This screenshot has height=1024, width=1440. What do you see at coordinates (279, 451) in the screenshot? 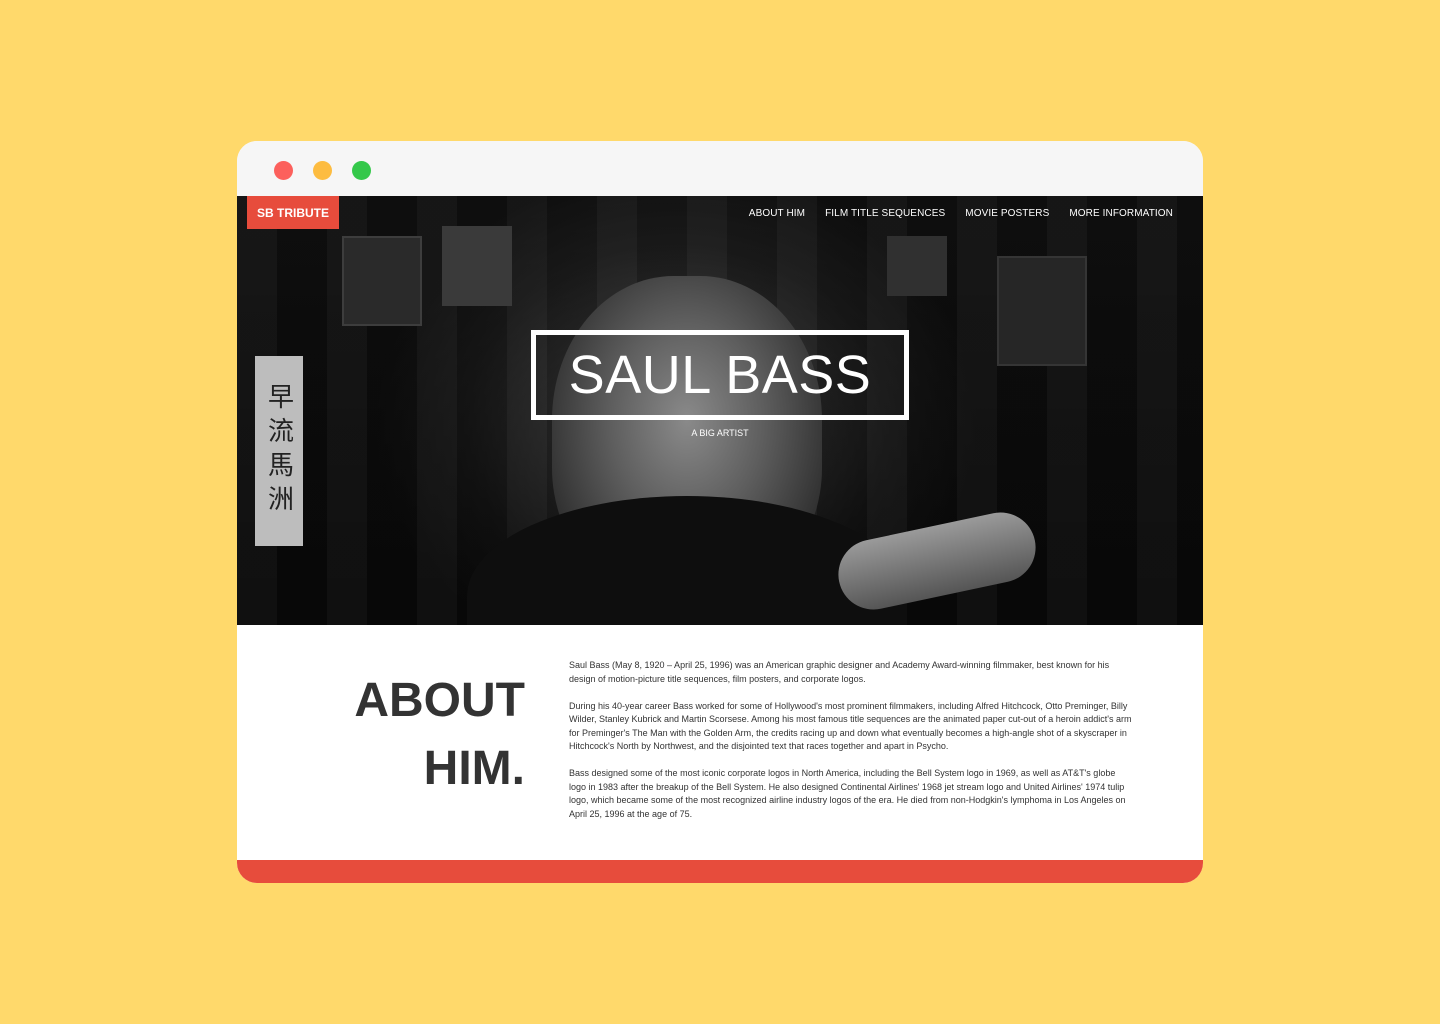
I see `calligraphy-scroll: 早流馬洲` at bounding box center [279, 451].